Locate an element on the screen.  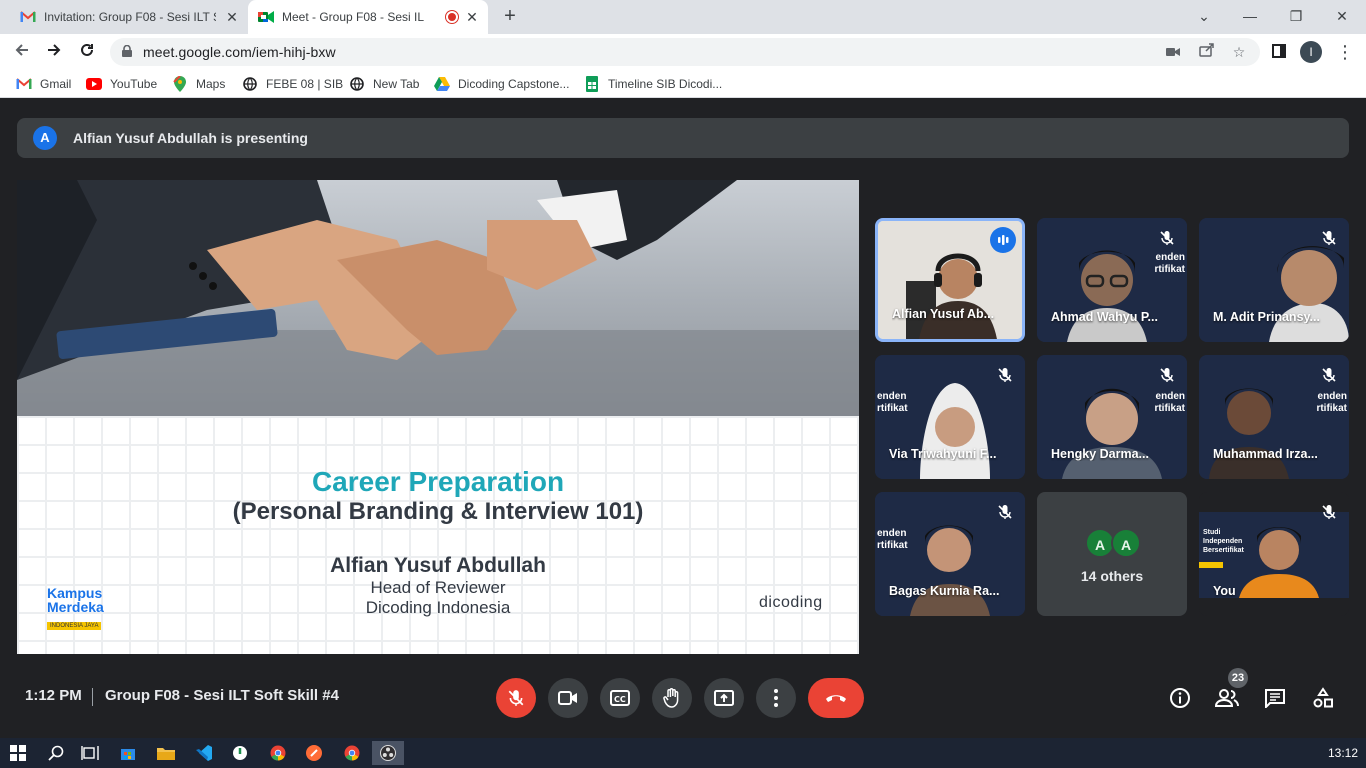
bookmark-label: YouTube is located at coordinates (134, 84).